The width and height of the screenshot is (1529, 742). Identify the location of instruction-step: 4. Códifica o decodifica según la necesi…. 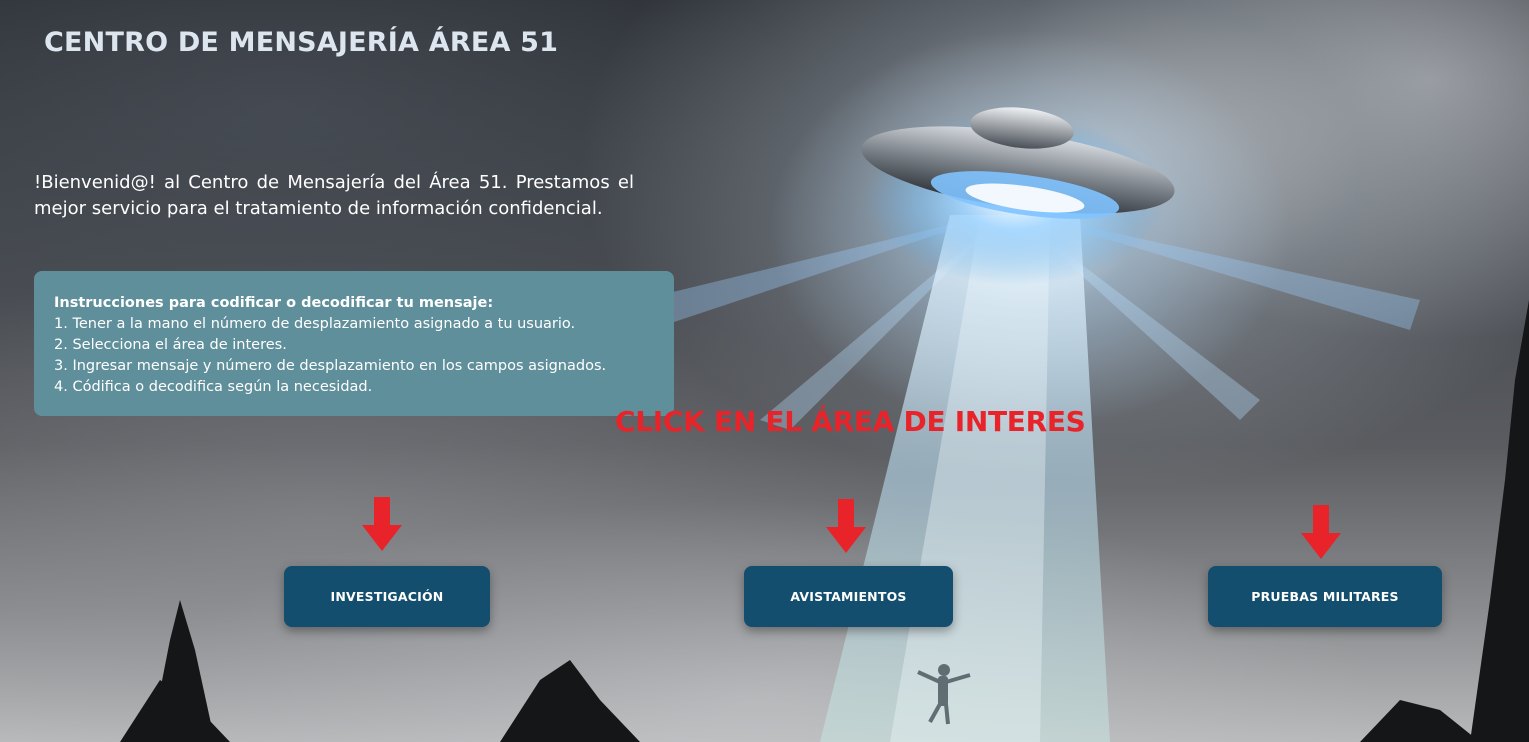
(213, 387).